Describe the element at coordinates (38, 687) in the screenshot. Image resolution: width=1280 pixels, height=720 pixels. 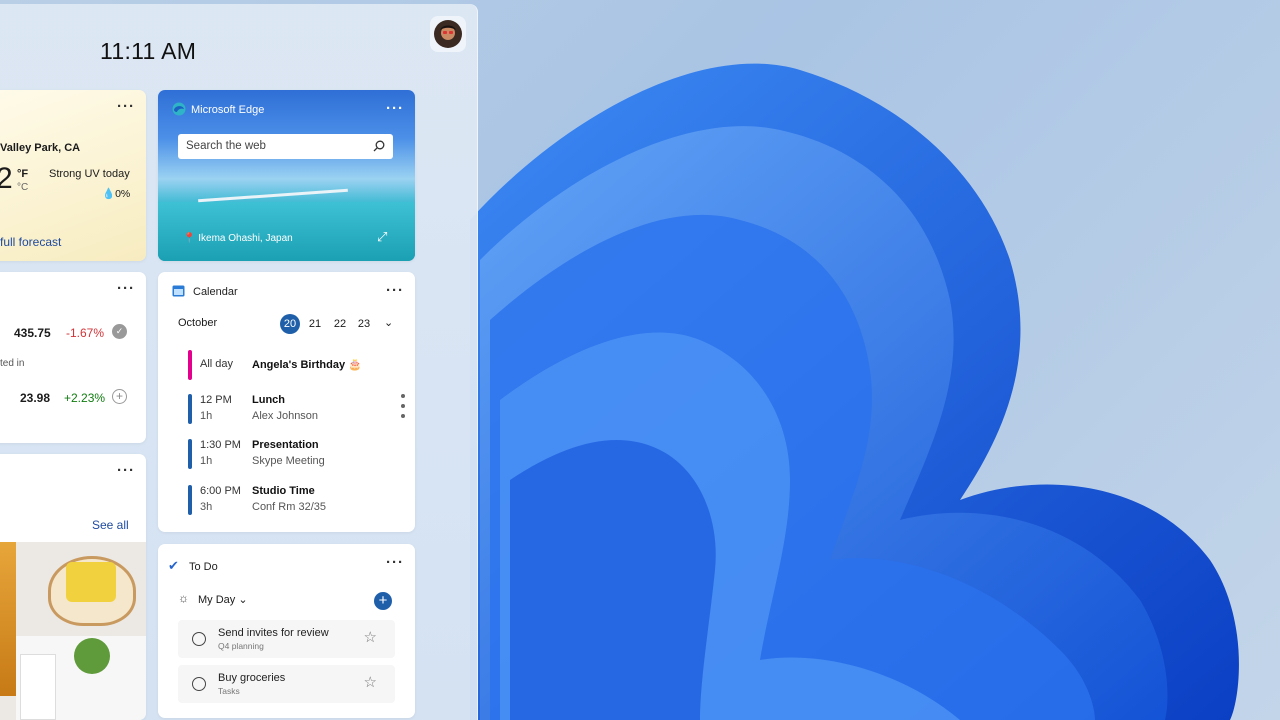
I see `shelf` at that location.